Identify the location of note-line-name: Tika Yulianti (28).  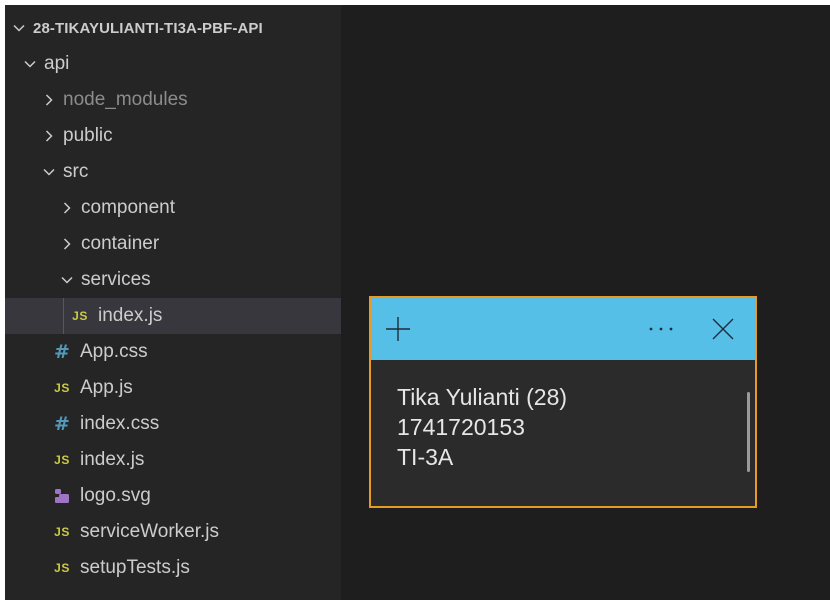
(482, 397).